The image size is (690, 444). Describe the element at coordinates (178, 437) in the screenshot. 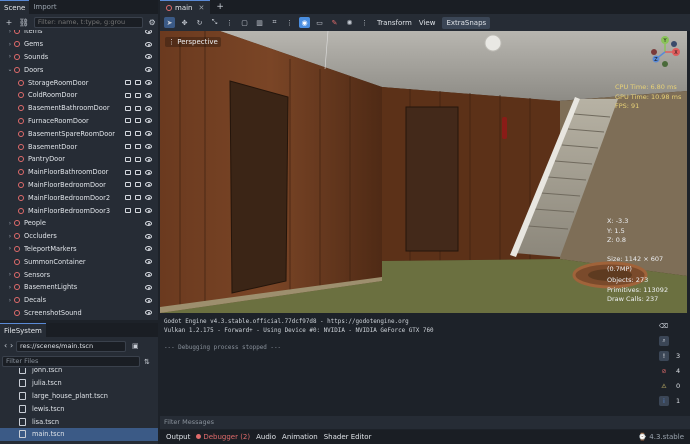

I see `tab-output: Output` at that location.